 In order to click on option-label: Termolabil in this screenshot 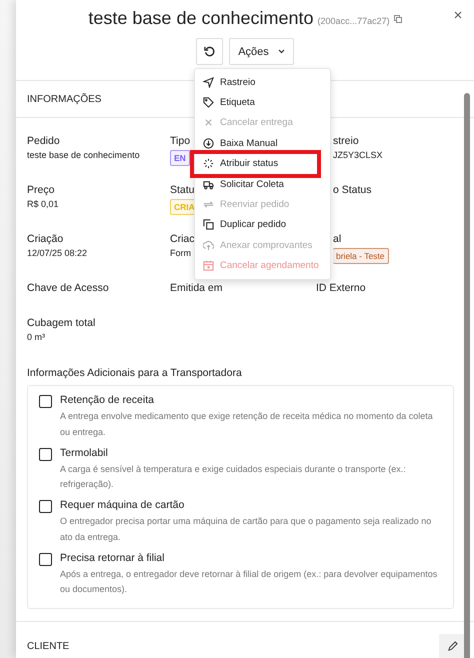, I will do `click(84, 452)`.